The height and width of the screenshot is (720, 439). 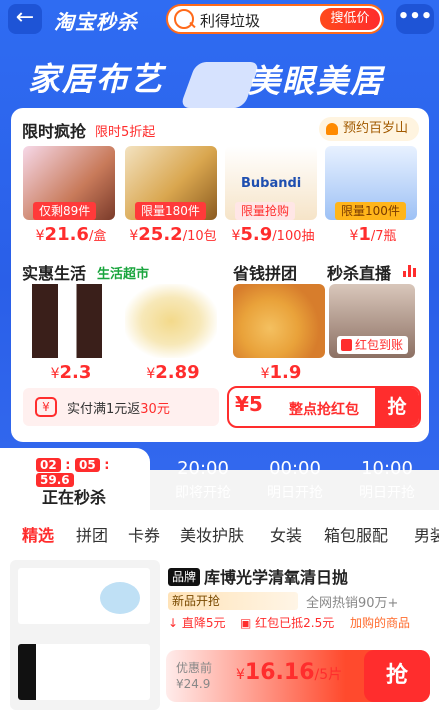 What do you see at coordinates (184, 577) in the screenshot?
I see `brand-badge: 品牌` at bounding box center [184, 577].